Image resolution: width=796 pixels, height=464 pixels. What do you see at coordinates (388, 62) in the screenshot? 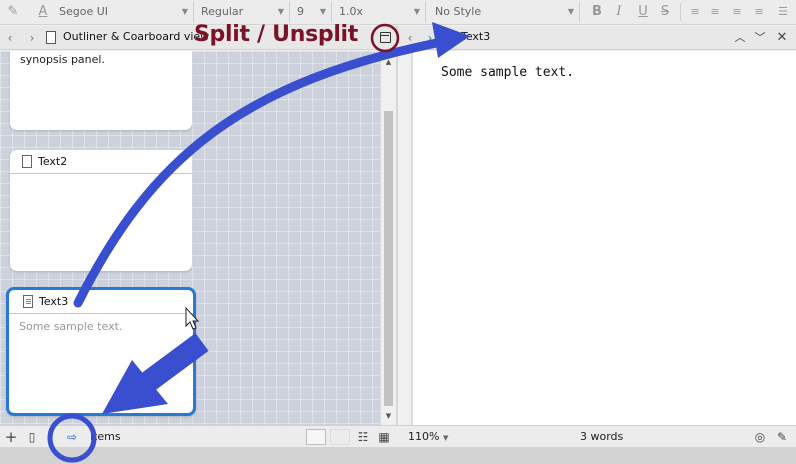
I see `scroll-up-icon: ▲` at bounding box center [388, 62].